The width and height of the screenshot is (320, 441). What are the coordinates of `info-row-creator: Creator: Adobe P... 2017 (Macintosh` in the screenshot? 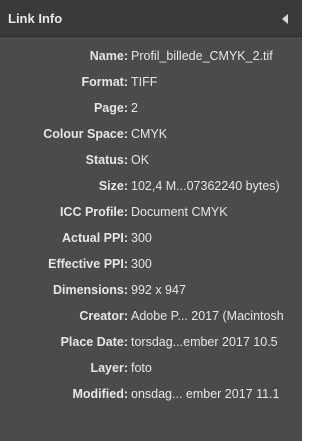 It's located at (151, 322).